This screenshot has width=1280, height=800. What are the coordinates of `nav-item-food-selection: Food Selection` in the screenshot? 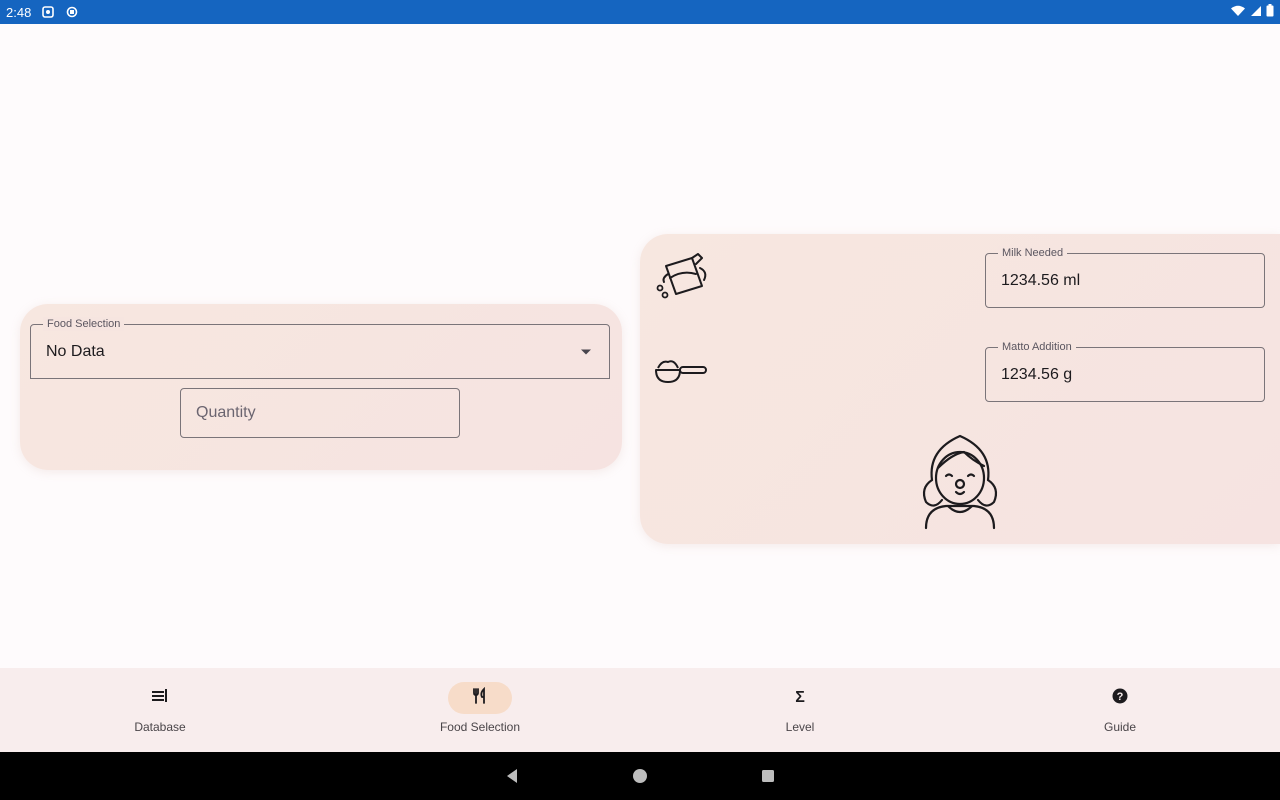 It's located at (480, 710).